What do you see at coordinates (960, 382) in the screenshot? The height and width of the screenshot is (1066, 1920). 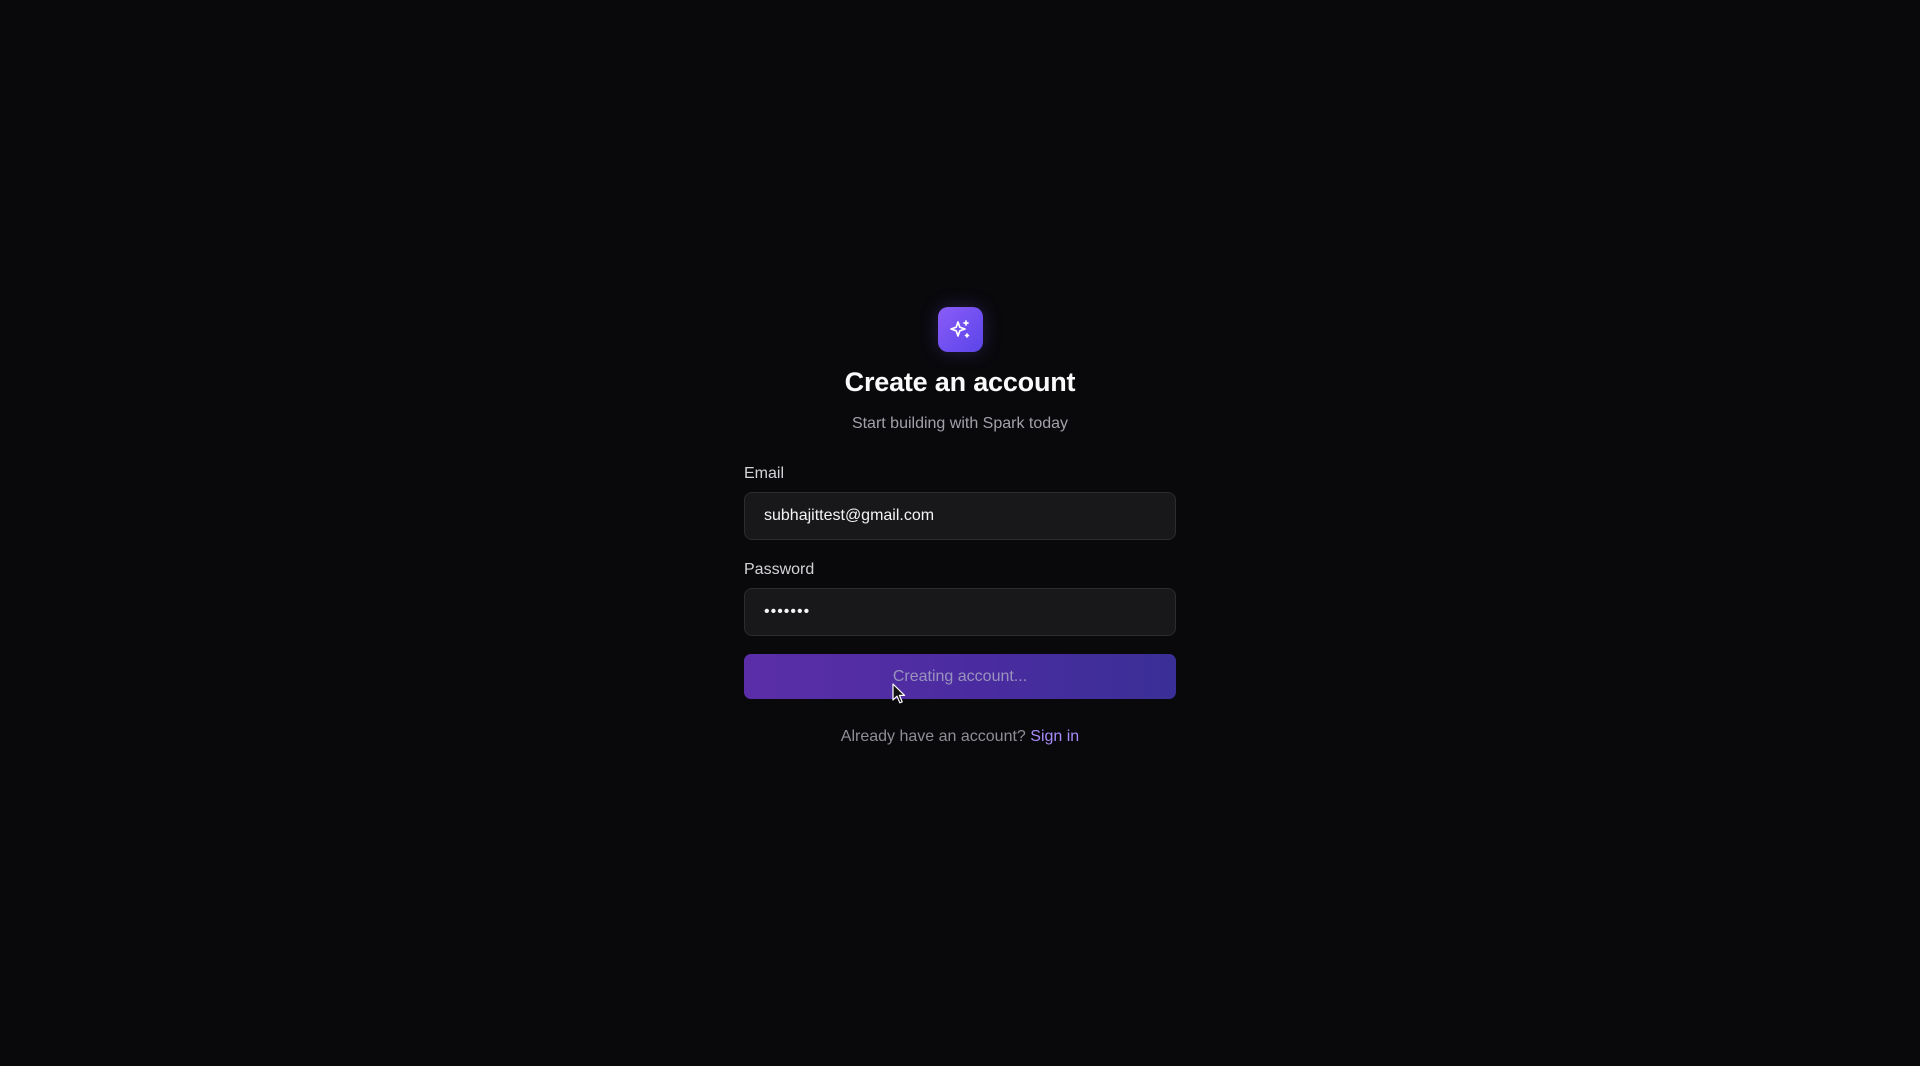 I see `page-title: Create an account` at bounding box center [960, 382].